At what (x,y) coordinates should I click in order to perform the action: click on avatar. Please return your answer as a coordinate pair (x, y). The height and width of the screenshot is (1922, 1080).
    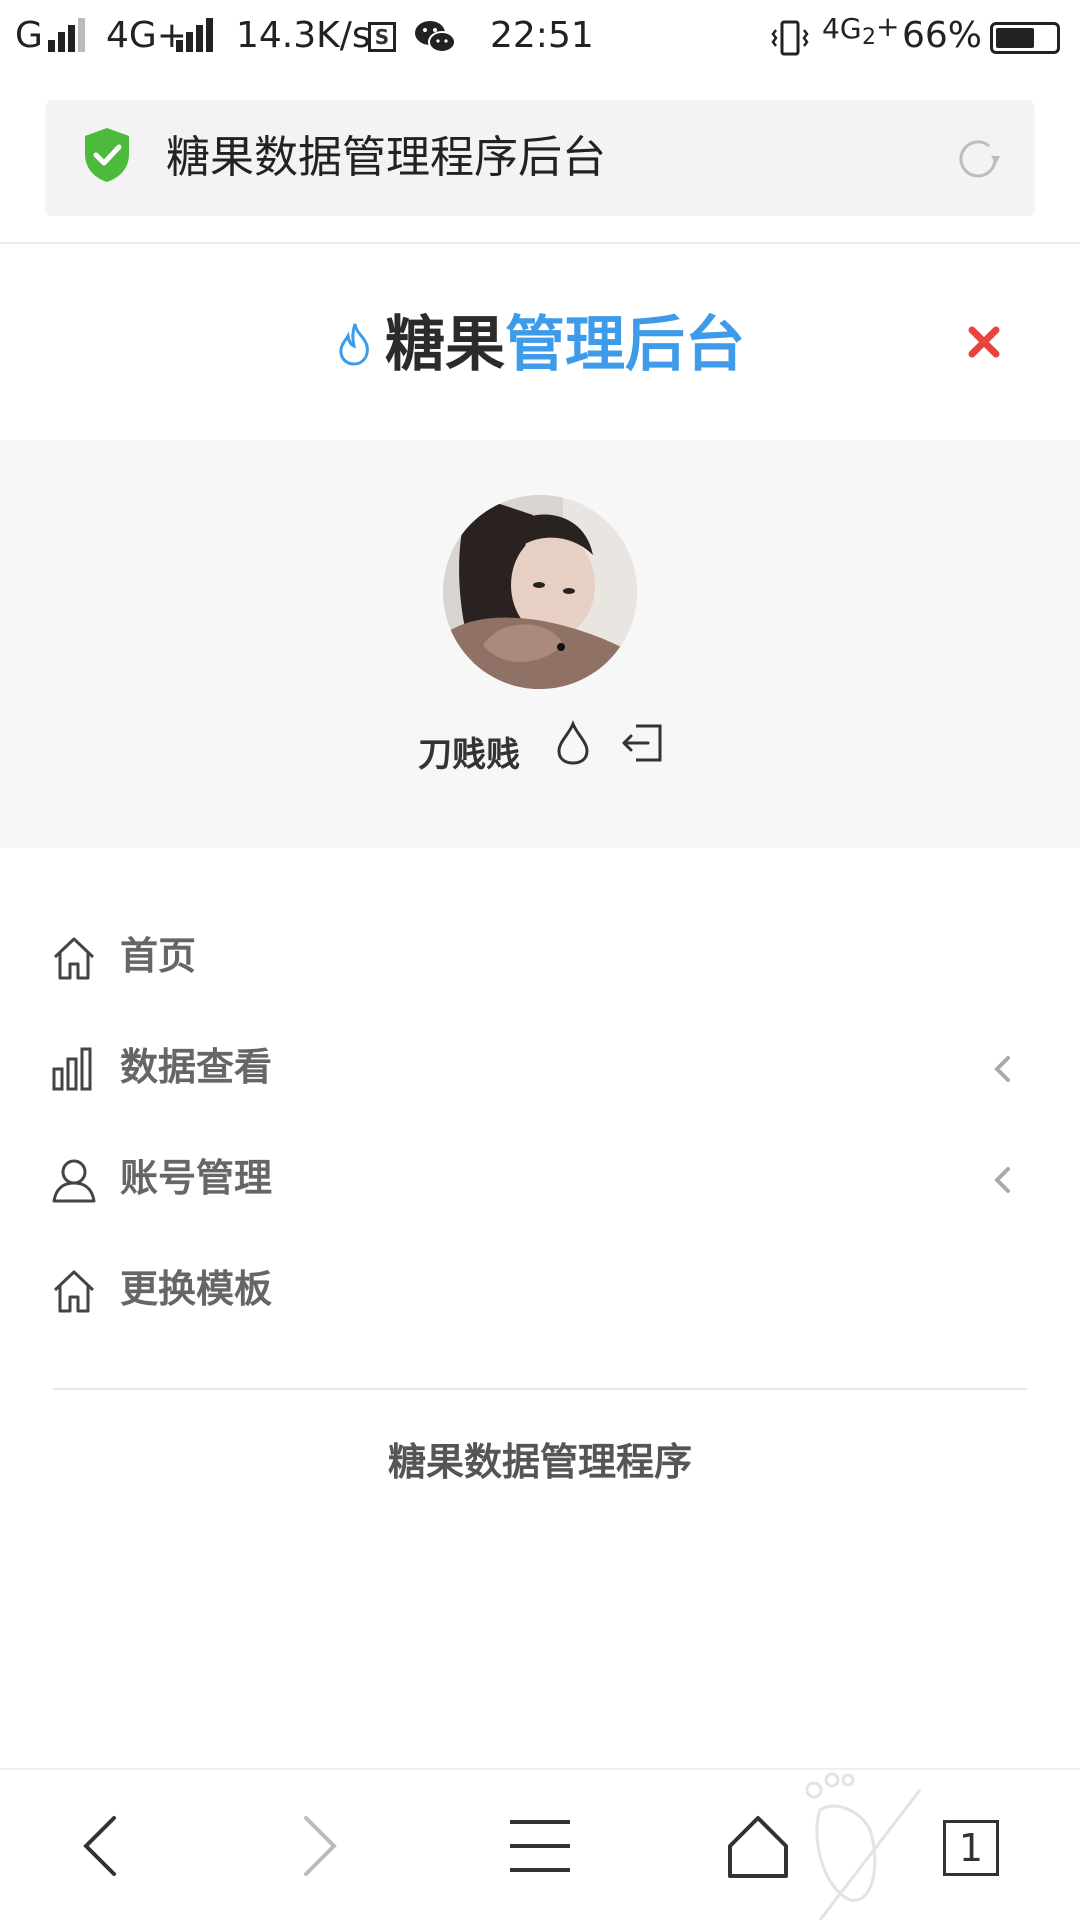
    Looking at the image, I should click on (540, 592).